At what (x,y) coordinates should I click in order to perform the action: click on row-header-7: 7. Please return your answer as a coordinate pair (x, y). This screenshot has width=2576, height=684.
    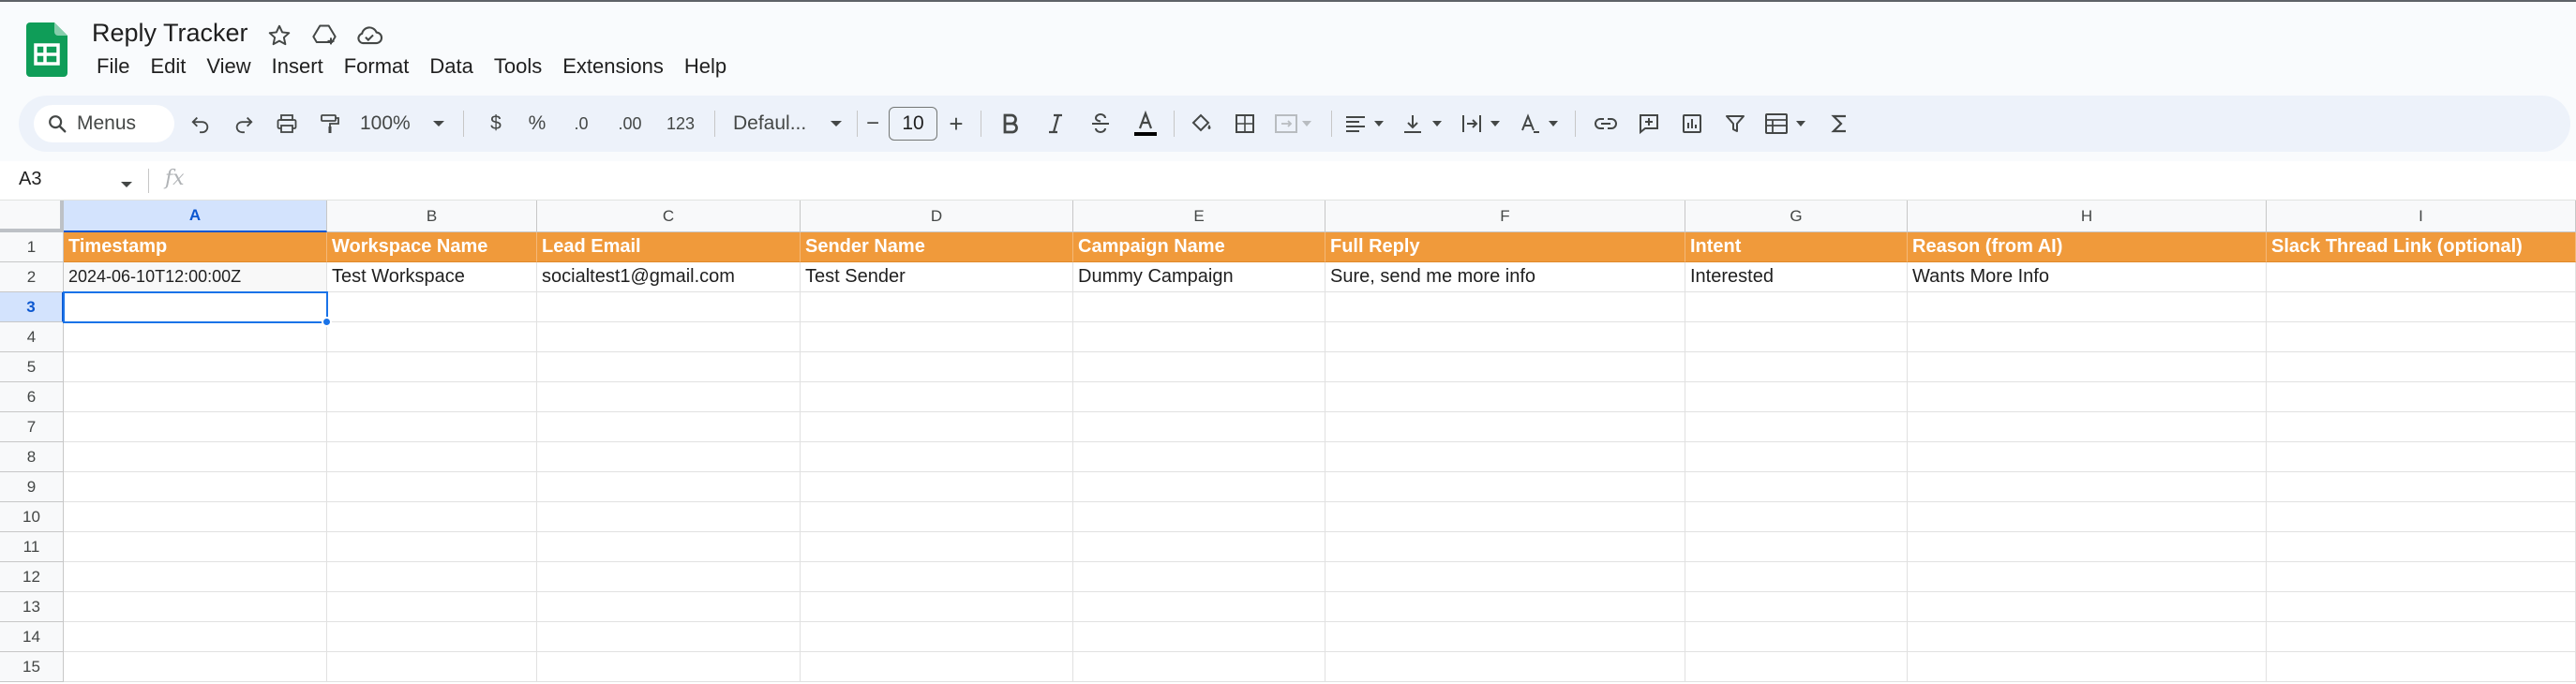
    Looking at the image, I should click on (32, 427).